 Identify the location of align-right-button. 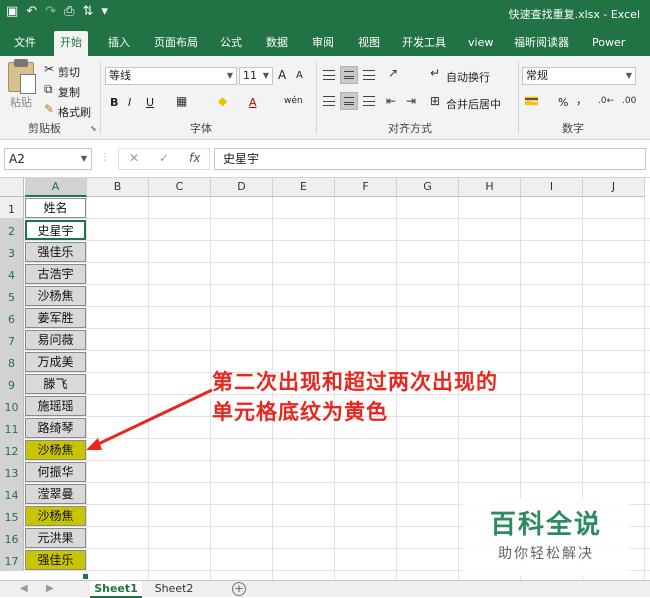
(369, 101).